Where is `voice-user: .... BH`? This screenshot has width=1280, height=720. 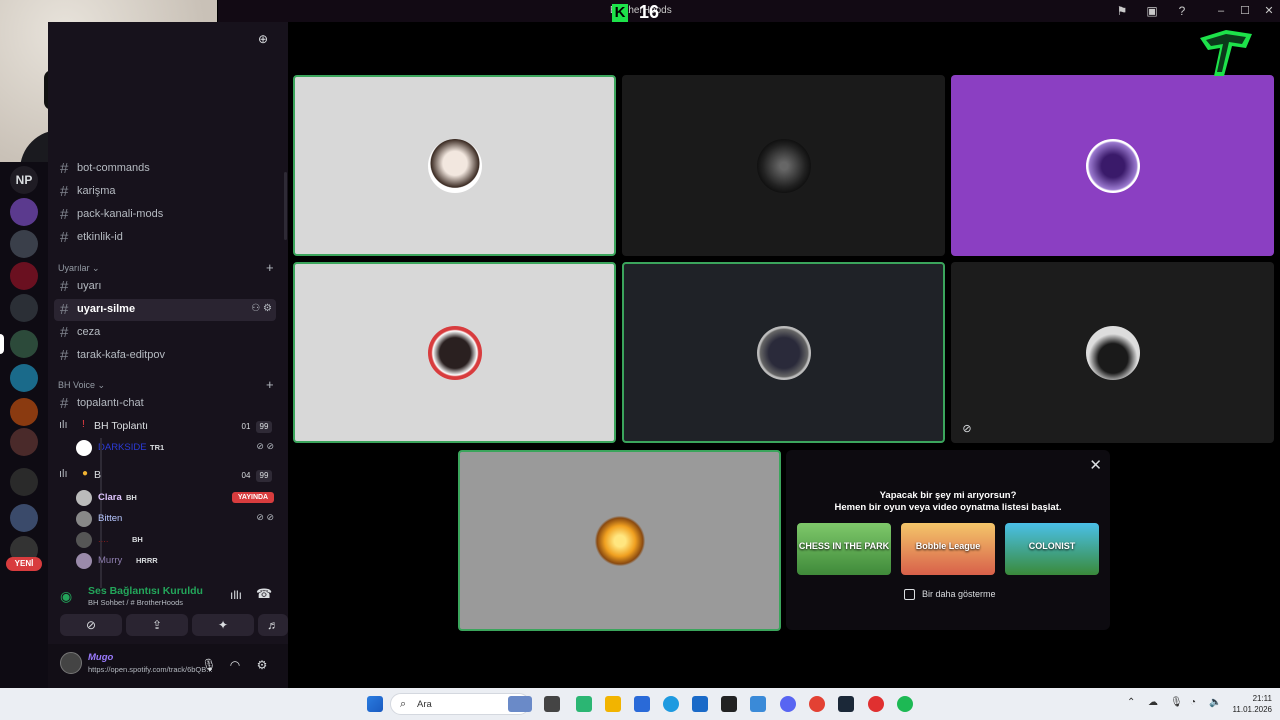 voice-user: .... BH is located at coordinates (176, 540).